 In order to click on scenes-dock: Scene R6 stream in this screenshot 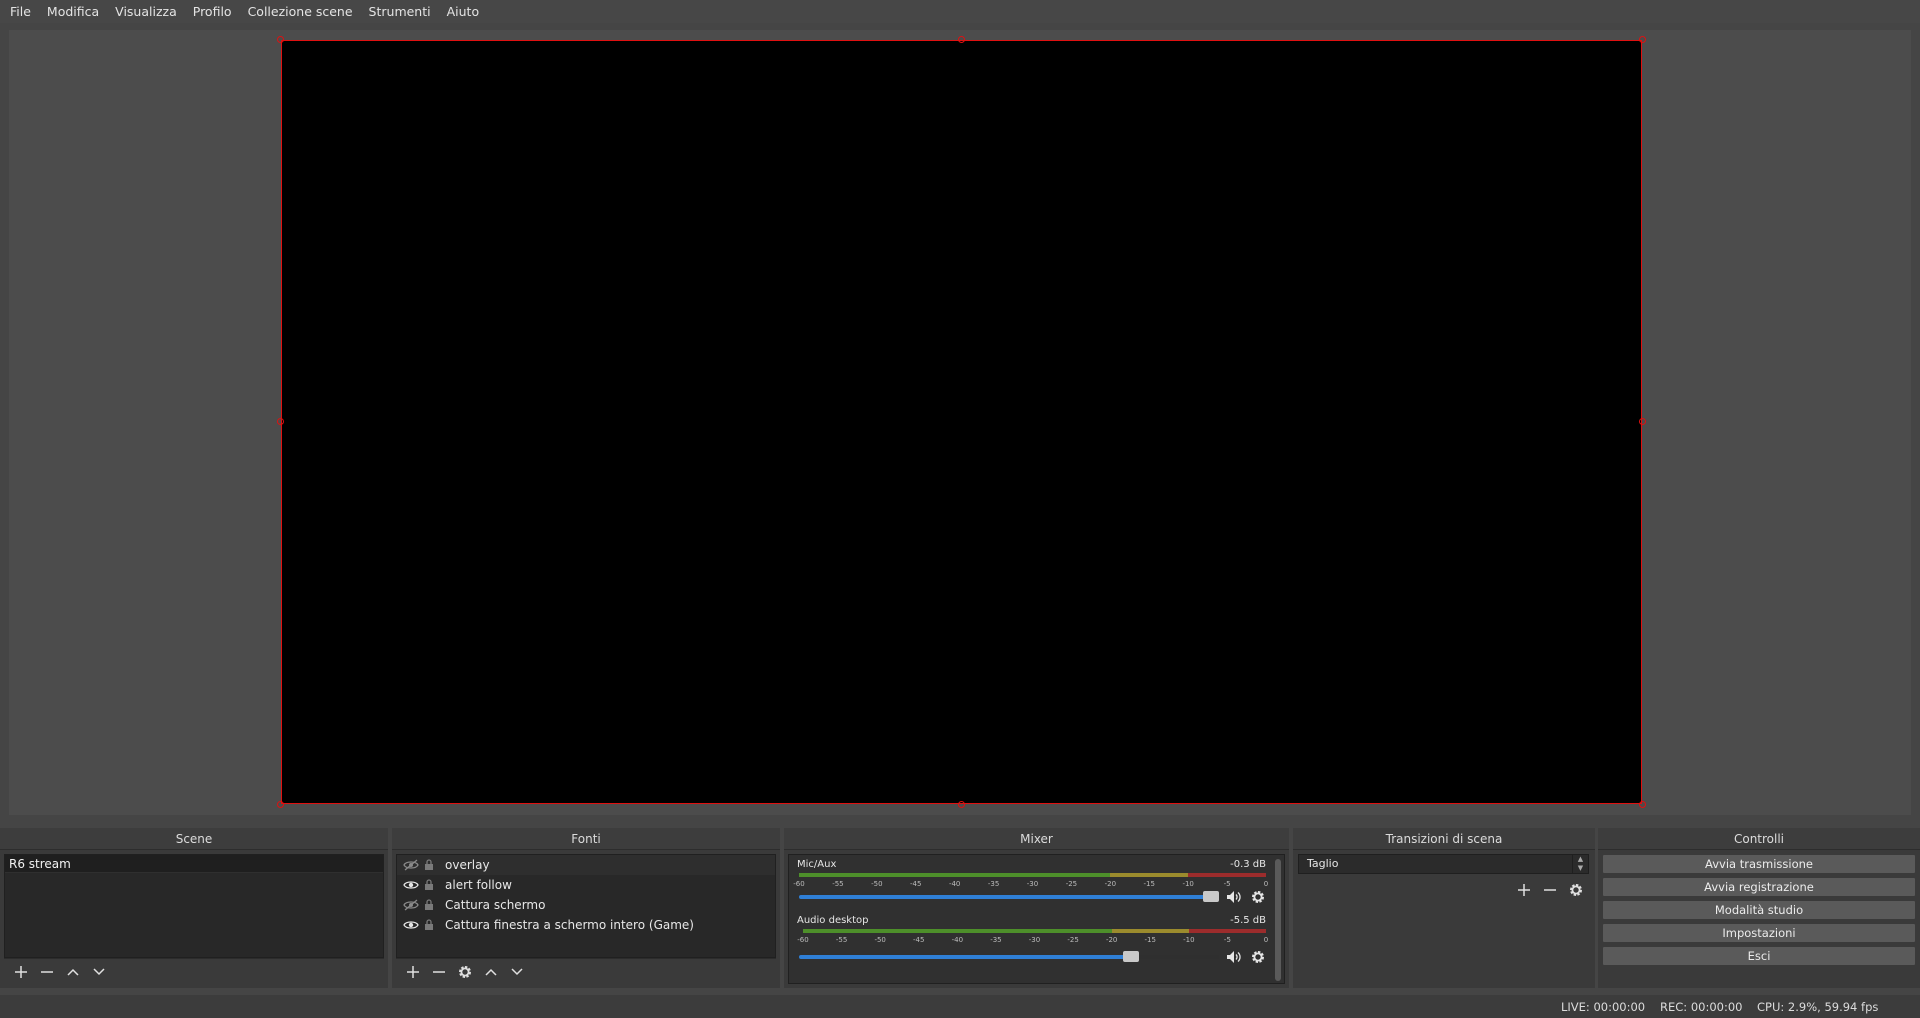, I will do `click(194, 908)`.